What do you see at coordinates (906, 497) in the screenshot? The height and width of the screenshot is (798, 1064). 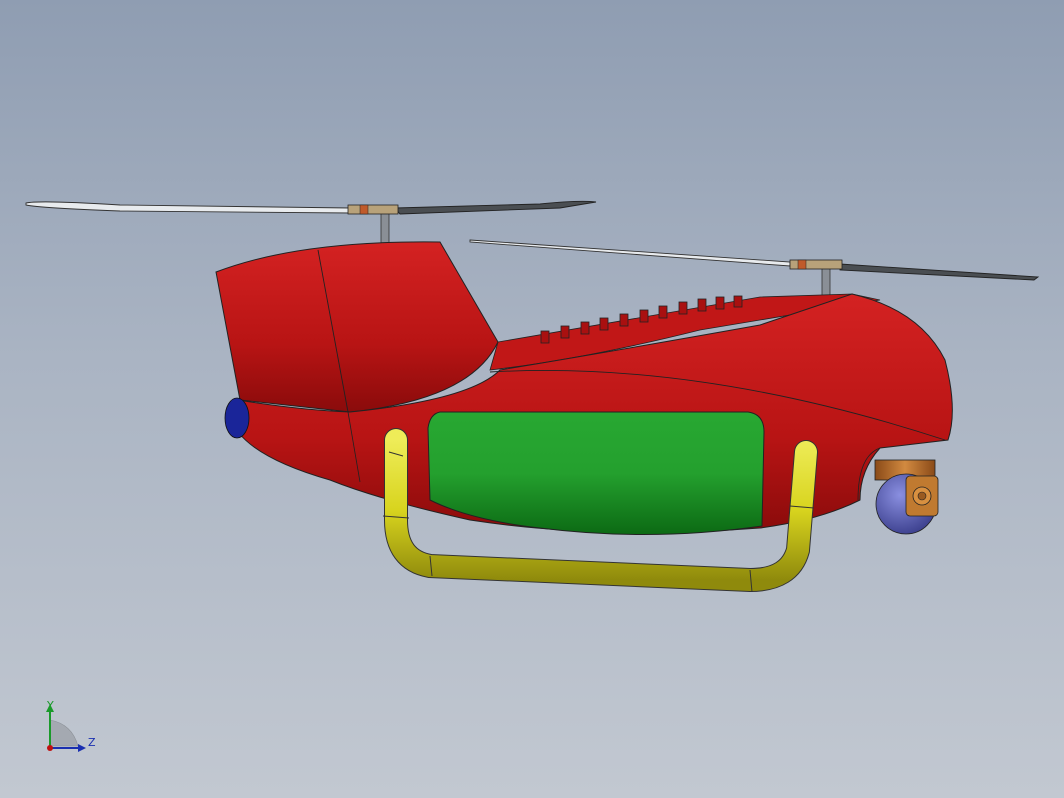 I see `camera-gimbal` at bounding box center [906, 497].